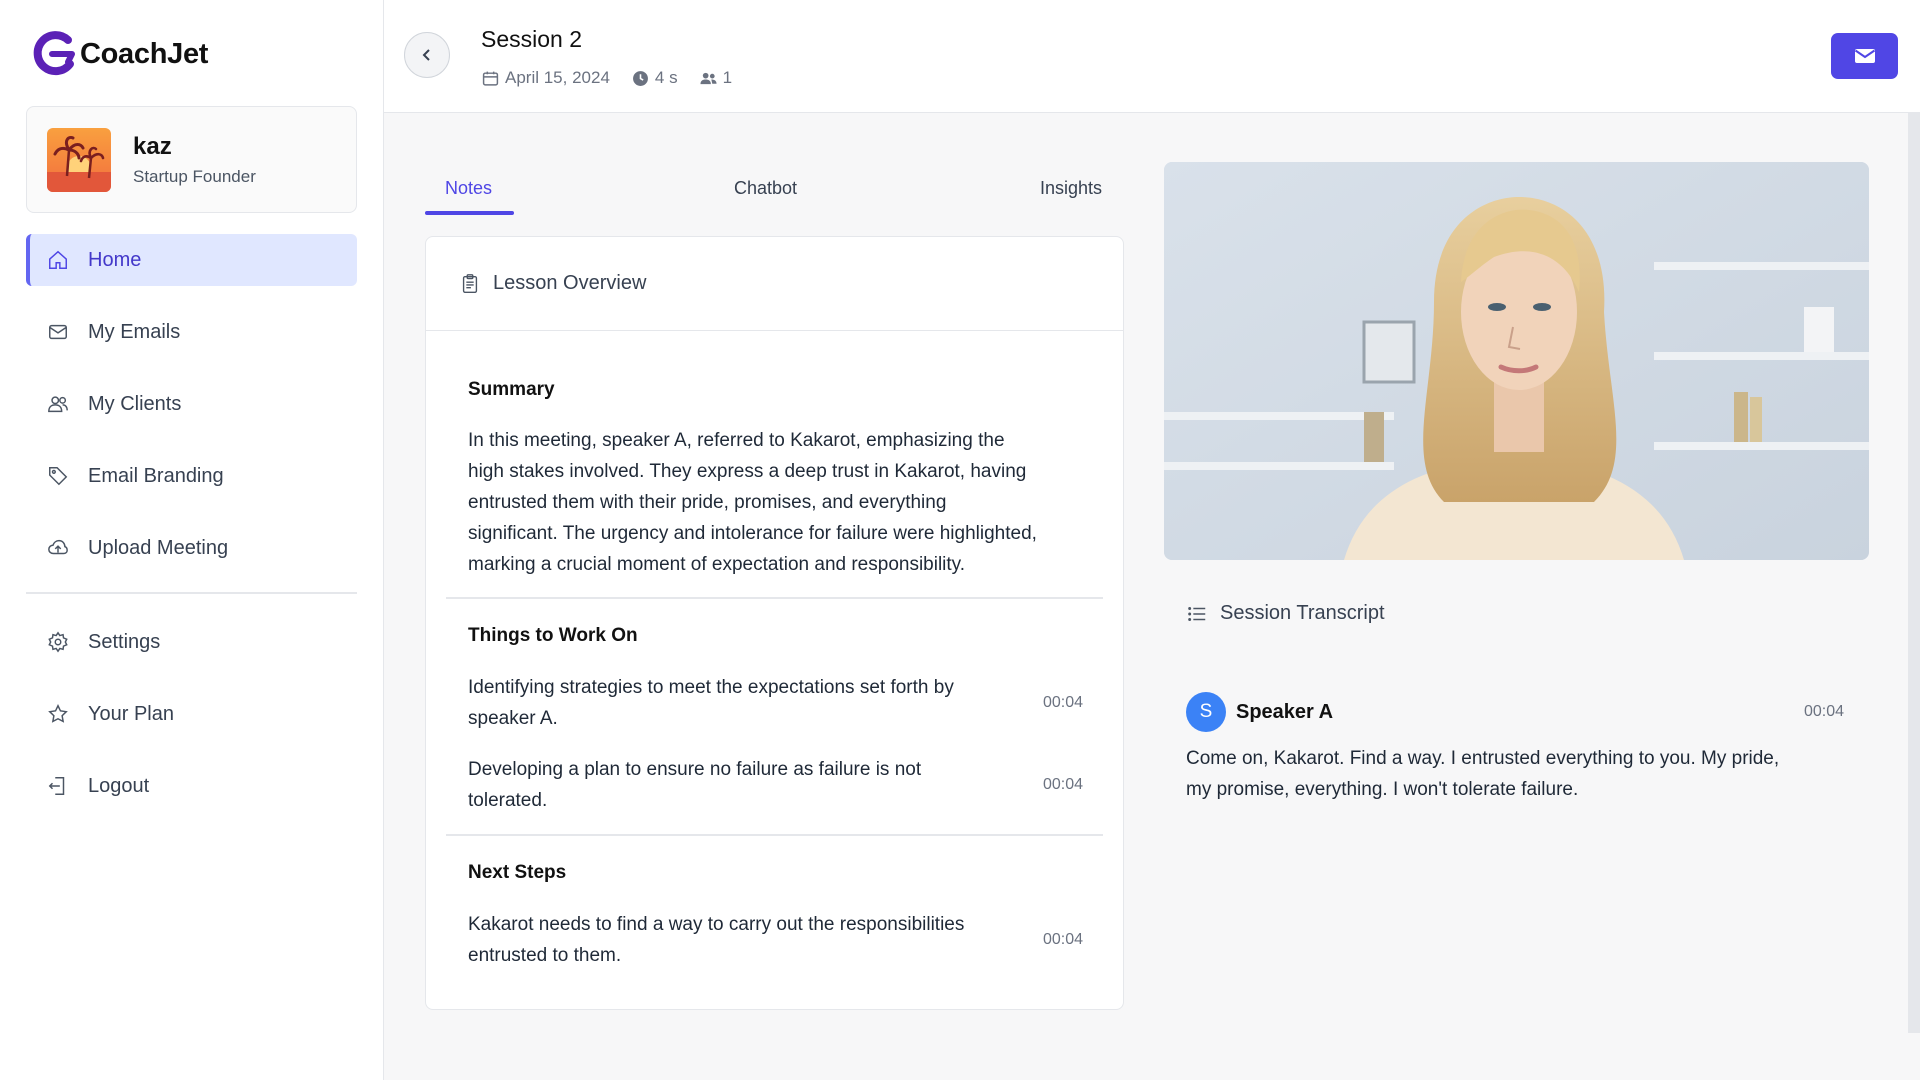 The width and height of the screenshot is (1920, 1080). What do you see at coordinates (135, 403) in the screenshot?
I see `sidebar-item-label: My Clients` at bounding box center [135, 403].